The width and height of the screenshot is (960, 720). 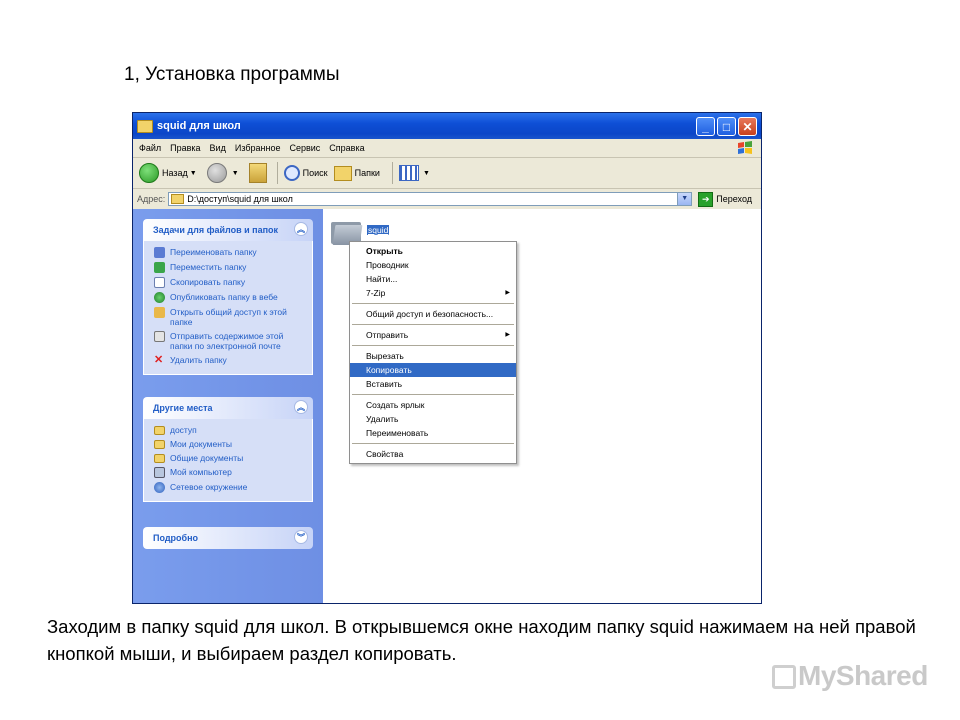 What do you see at coordinates (734, 199) in the screenshot?
I see `go-label: Переход` at bounding box center [734, 199].